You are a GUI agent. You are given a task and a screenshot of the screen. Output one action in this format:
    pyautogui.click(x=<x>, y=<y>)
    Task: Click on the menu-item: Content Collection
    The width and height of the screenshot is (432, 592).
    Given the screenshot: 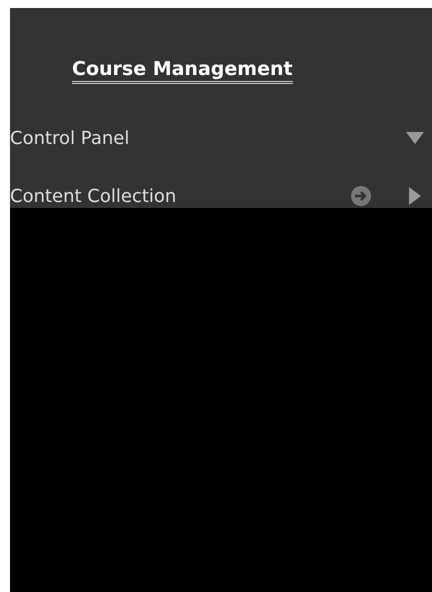 What is the action you would take?
    pyautogui.click(x=180, y=196)
    